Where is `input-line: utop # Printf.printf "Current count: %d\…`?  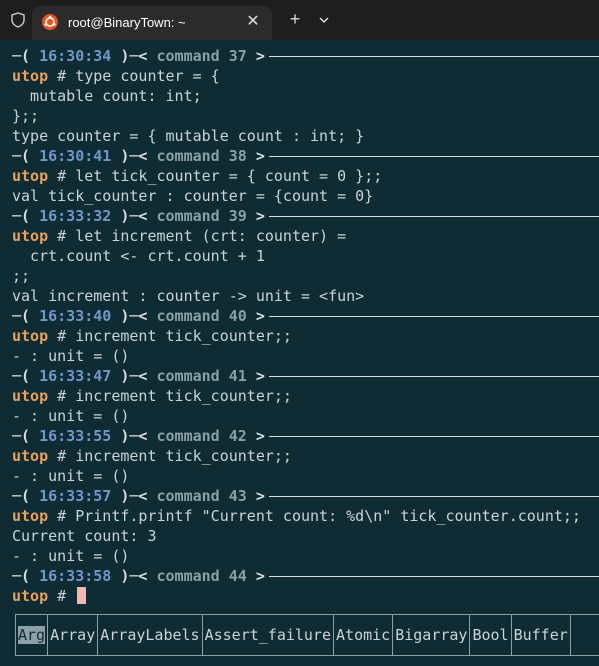
input-line: utop # Printf.printf "Current count: %d\… is located at coordinates (296, 516).